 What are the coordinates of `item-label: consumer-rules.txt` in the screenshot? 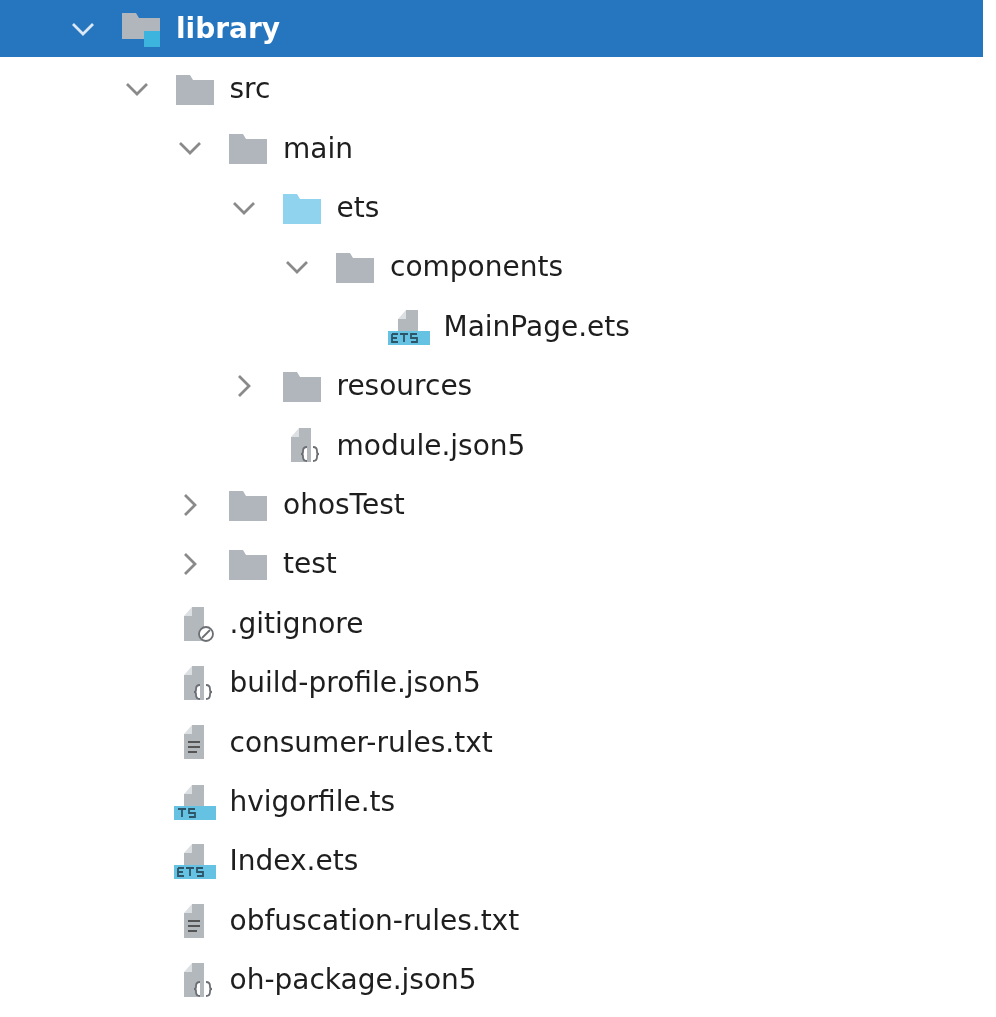 It's located at (361, 742).